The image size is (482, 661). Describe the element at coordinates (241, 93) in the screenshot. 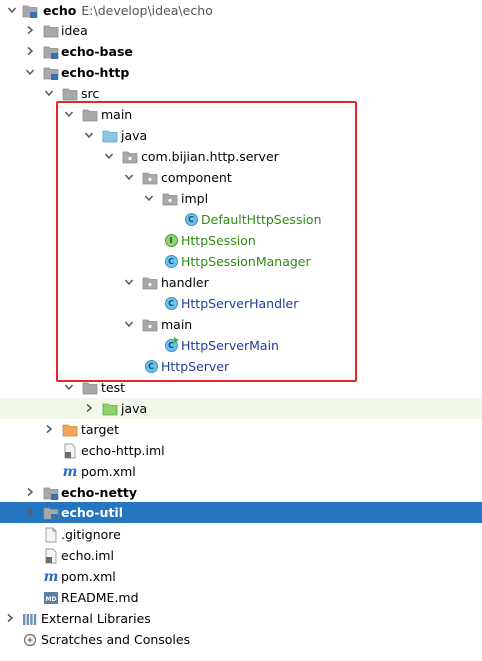

I see `tree-row-src: src` at that location.